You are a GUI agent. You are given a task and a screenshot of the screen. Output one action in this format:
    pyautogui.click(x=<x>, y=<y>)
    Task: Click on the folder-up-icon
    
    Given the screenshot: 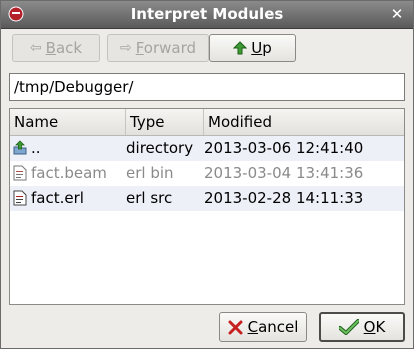 What is the action you would take?
    pyautogui.click(x=20, y=147)
    